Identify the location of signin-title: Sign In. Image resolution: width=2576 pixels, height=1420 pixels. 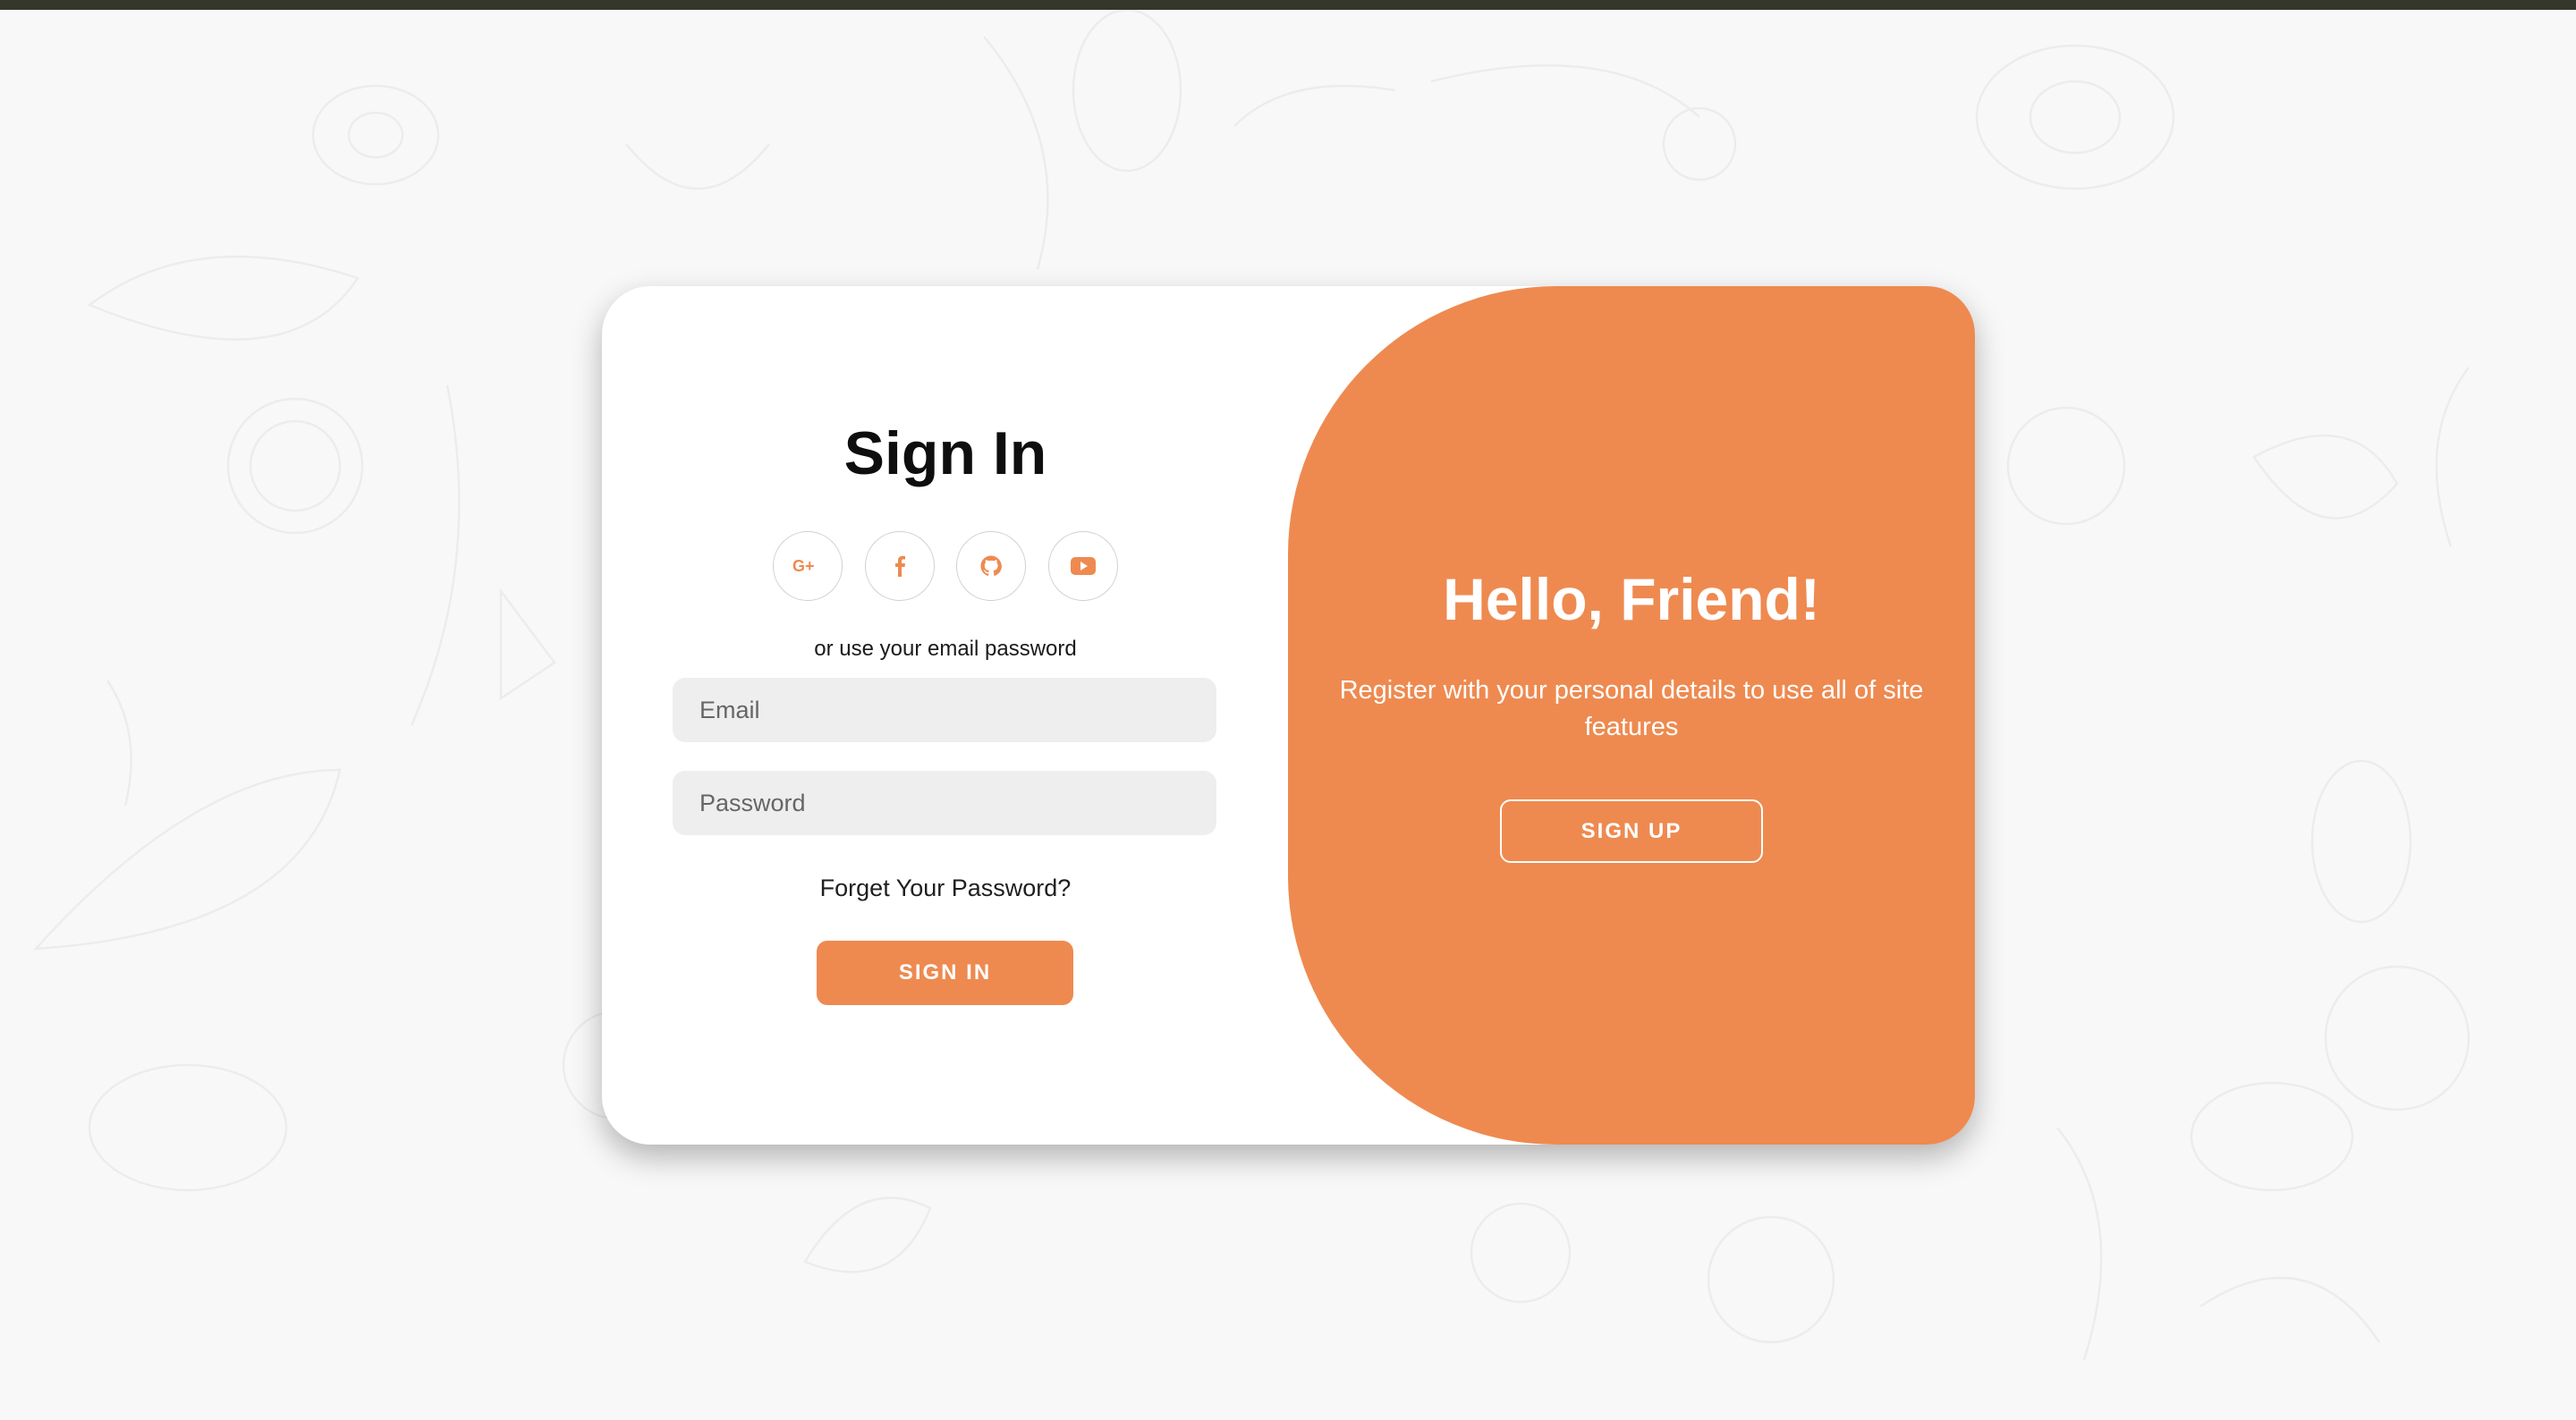
(945, 453).